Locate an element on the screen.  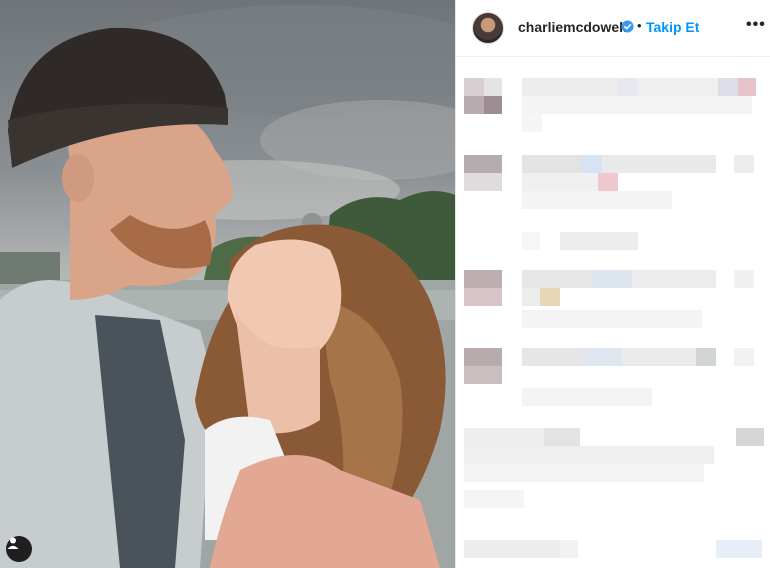
person-icon is located at coordinates (13, 543).